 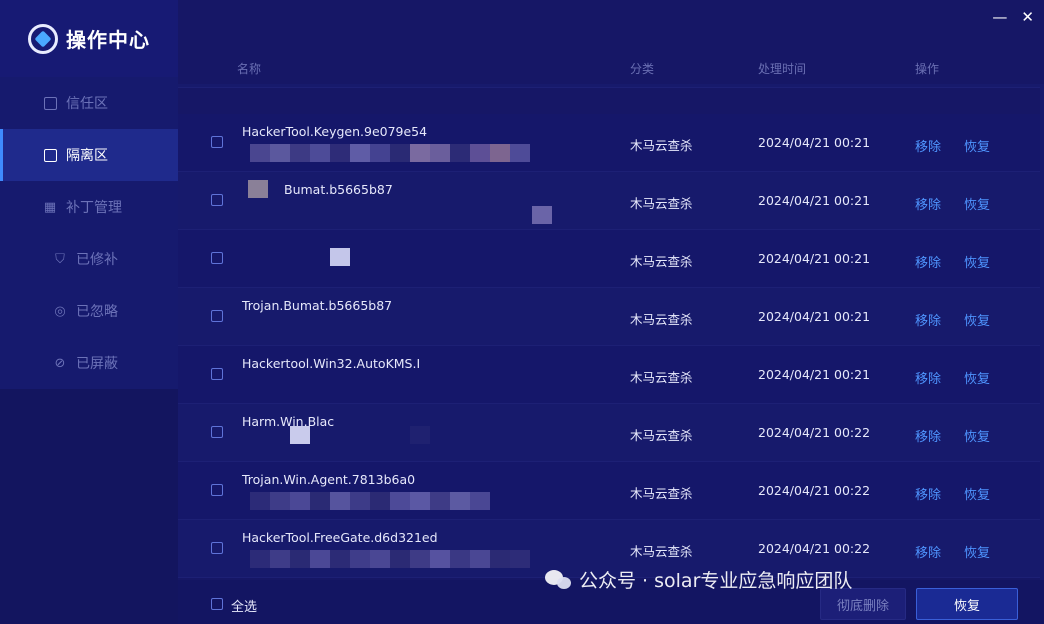 I want to click on sidebar-item-ignored: ◎ 已忽略, so click(x=89, y=311).